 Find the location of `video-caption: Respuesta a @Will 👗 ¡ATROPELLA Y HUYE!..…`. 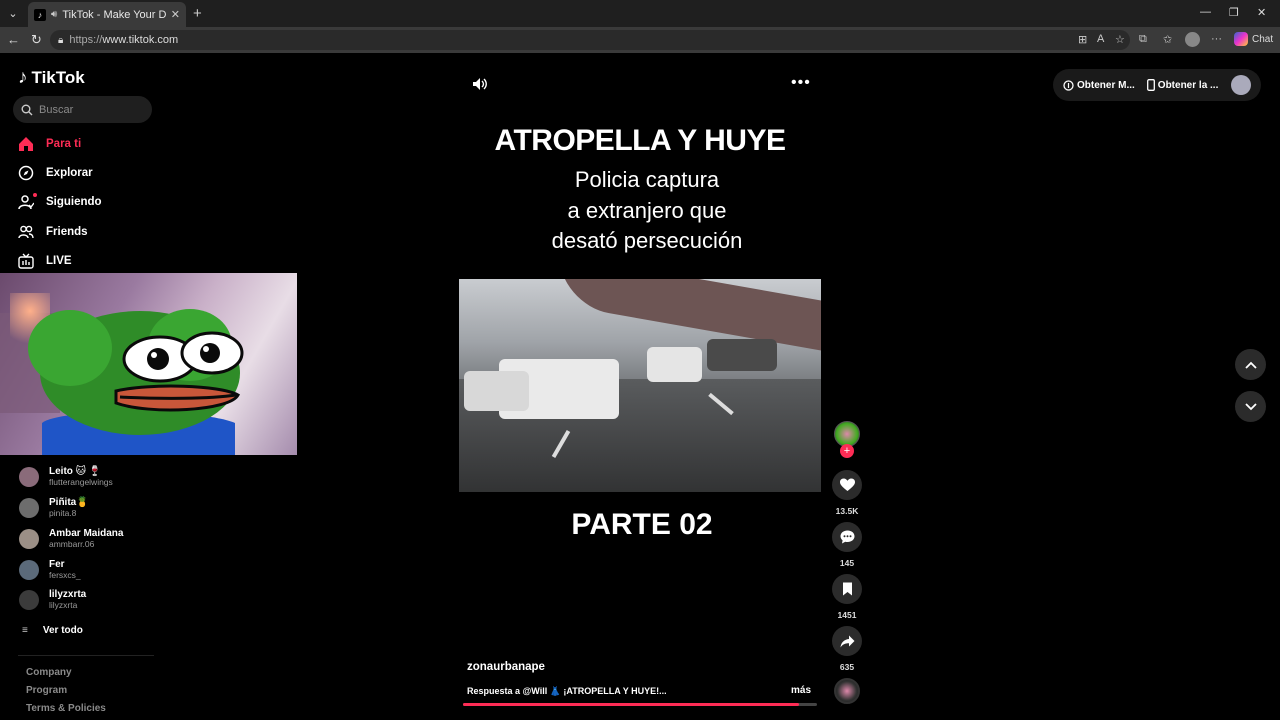

video-caption: Respuesta a @Will 👗 ¡ATROPELLA Y HUYE!..… is located at coordinates (567, 691).